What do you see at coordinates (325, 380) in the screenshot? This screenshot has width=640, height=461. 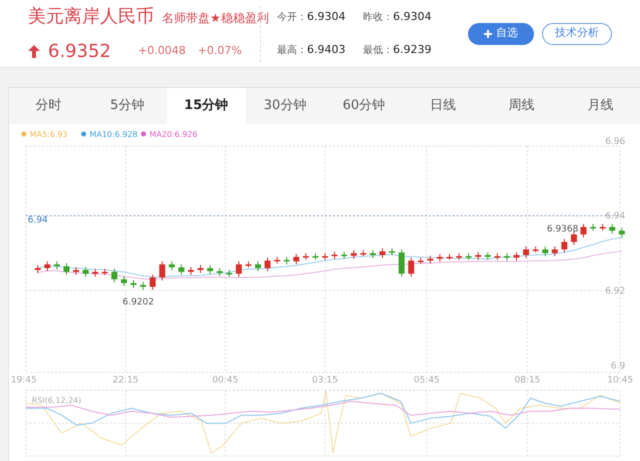 I see `time-axis-label: 03:15` at bounding box center [325, 380].